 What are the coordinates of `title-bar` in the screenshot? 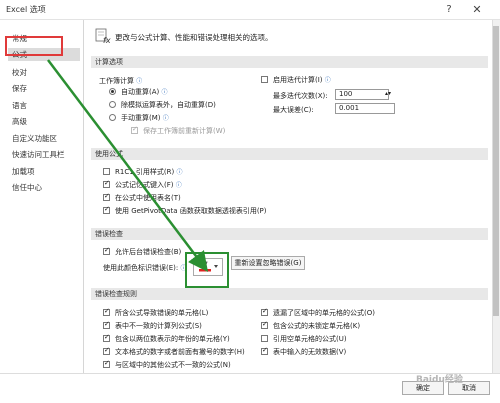 It's located at (250, 10).